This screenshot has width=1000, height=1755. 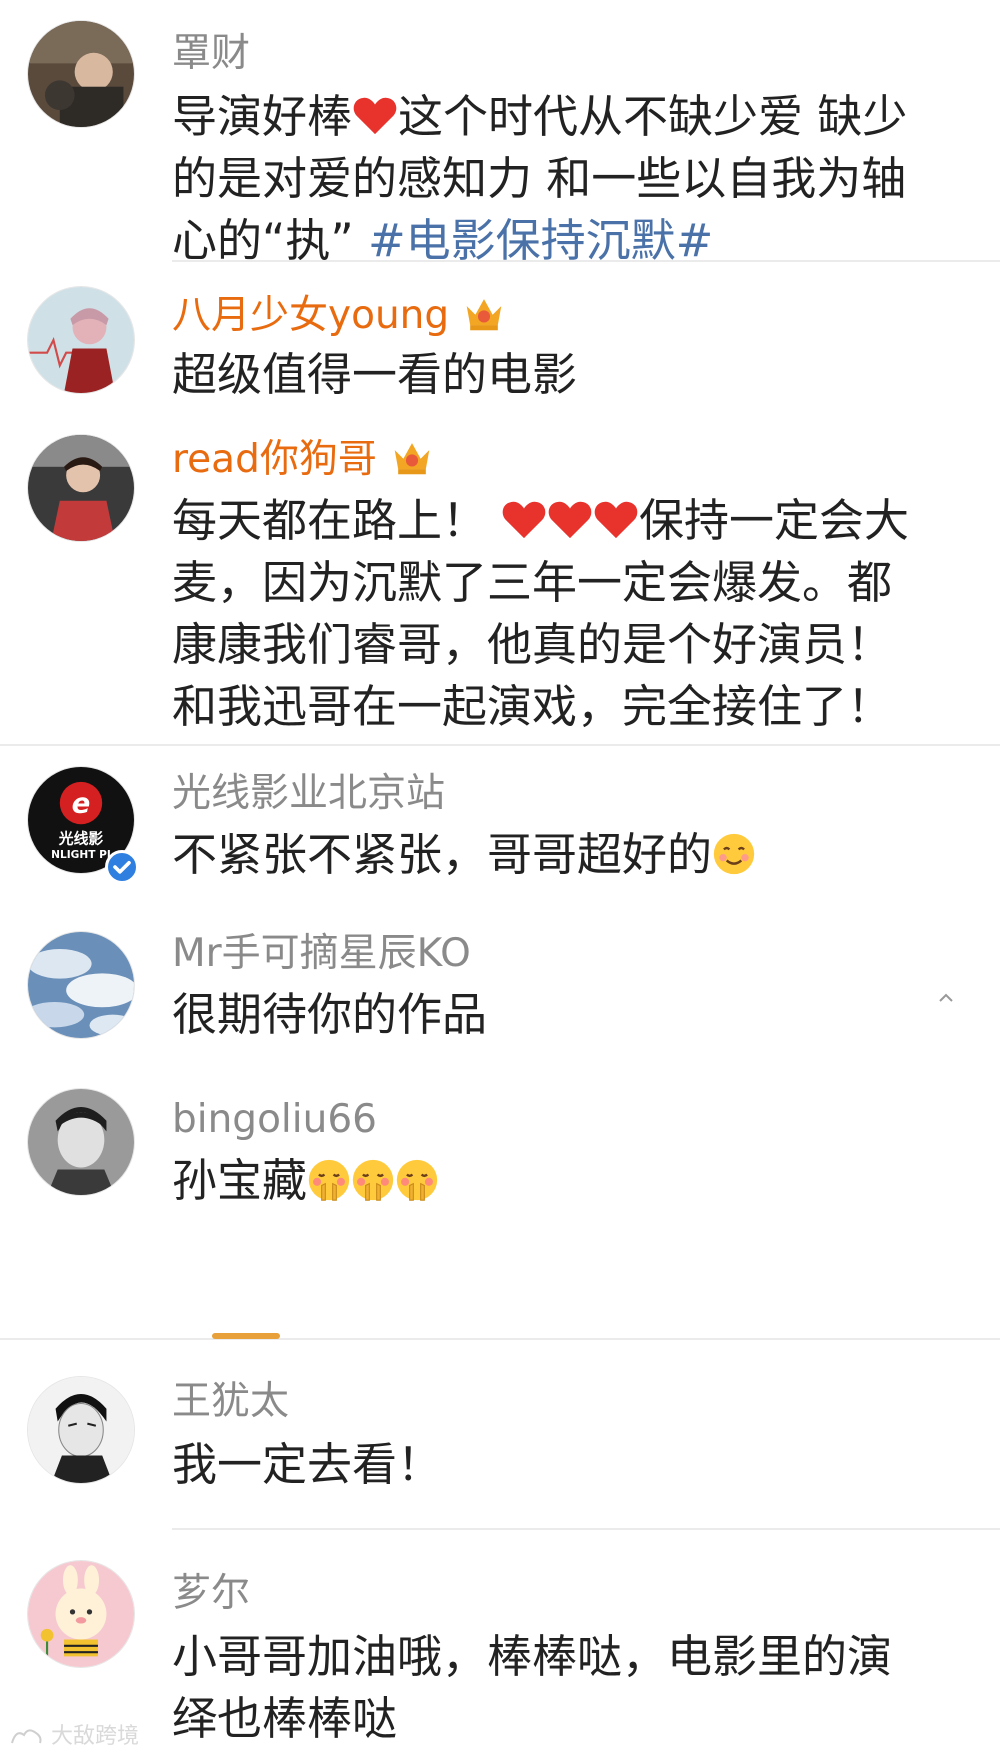 I want to click on comment-username: 八月少女young, so click(x=338, y=316).